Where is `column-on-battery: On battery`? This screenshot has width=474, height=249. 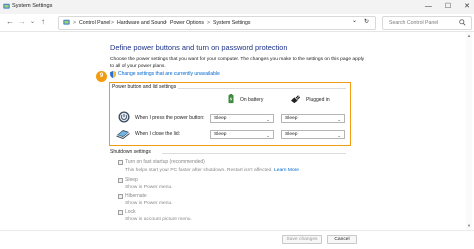
column-on-battery: On battery is located at coordinates (252, 100).